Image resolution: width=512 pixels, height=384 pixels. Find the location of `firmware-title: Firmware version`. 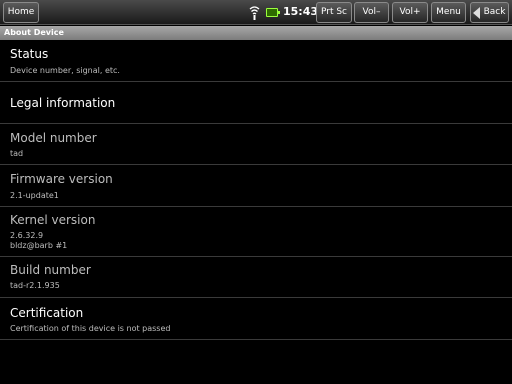

firmware-title: Firmware version is located at coordinates (61, 179).